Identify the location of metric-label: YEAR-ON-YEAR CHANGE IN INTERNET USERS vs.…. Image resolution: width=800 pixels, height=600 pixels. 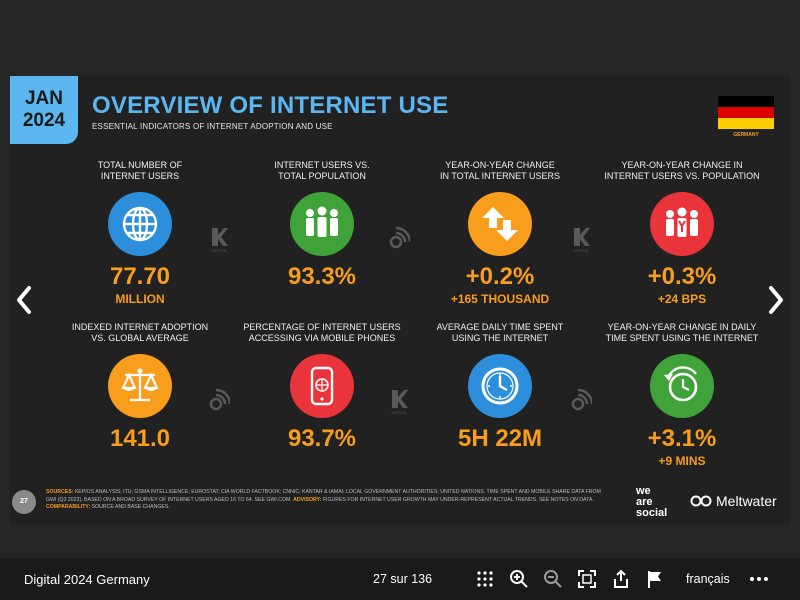
(682, 170).